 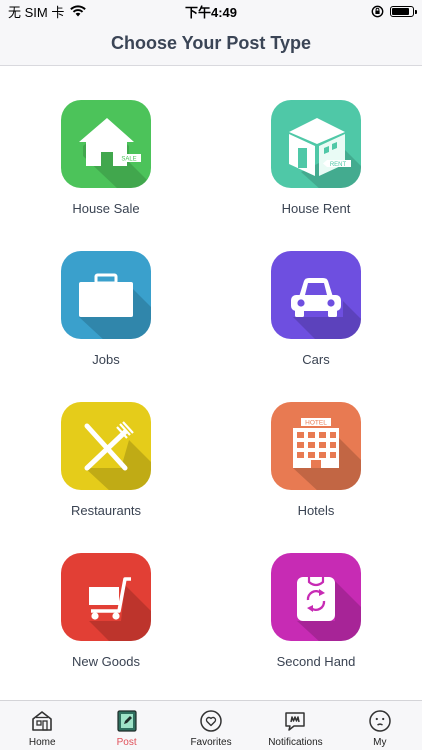 I want to click on tab-bar: Home Post Favorites Notifications My, so click(x=211, y=725).